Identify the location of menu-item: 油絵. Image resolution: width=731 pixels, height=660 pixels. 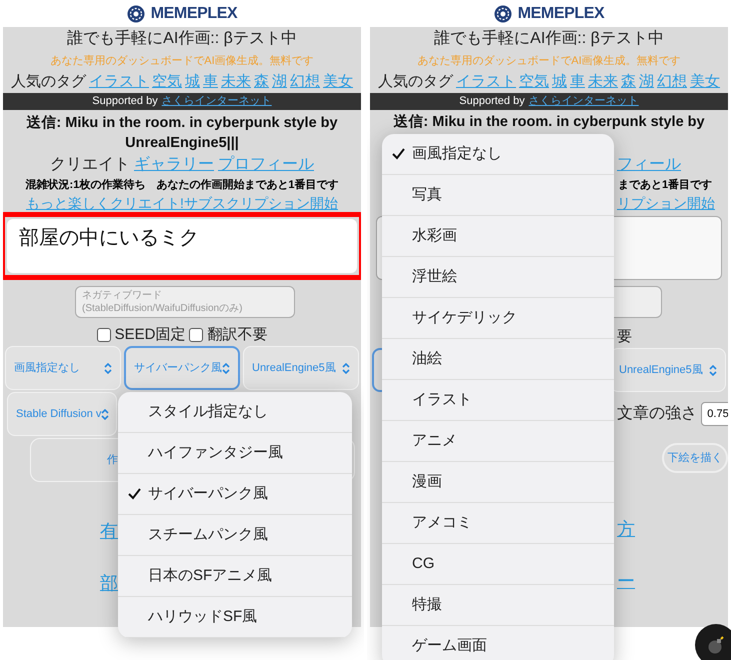
(498, 359).